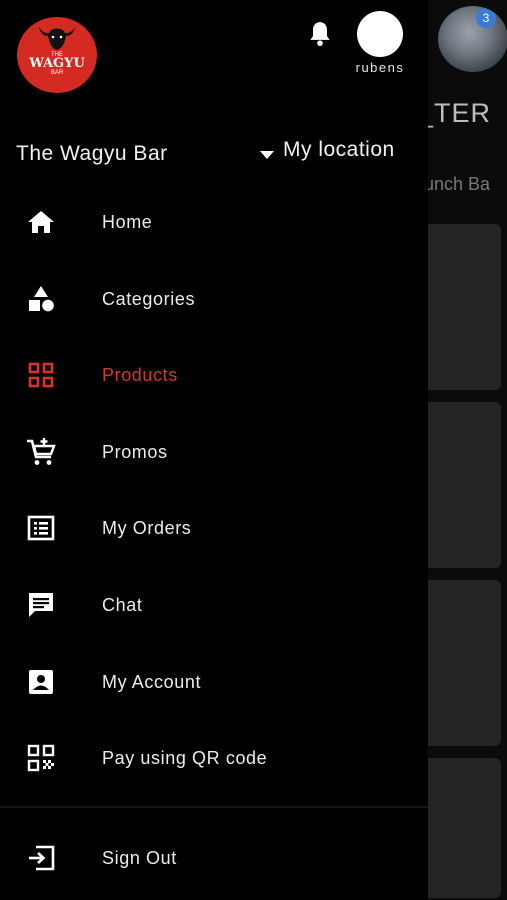  I want to click on menu-item-chat: Chat, so click(214, 605).